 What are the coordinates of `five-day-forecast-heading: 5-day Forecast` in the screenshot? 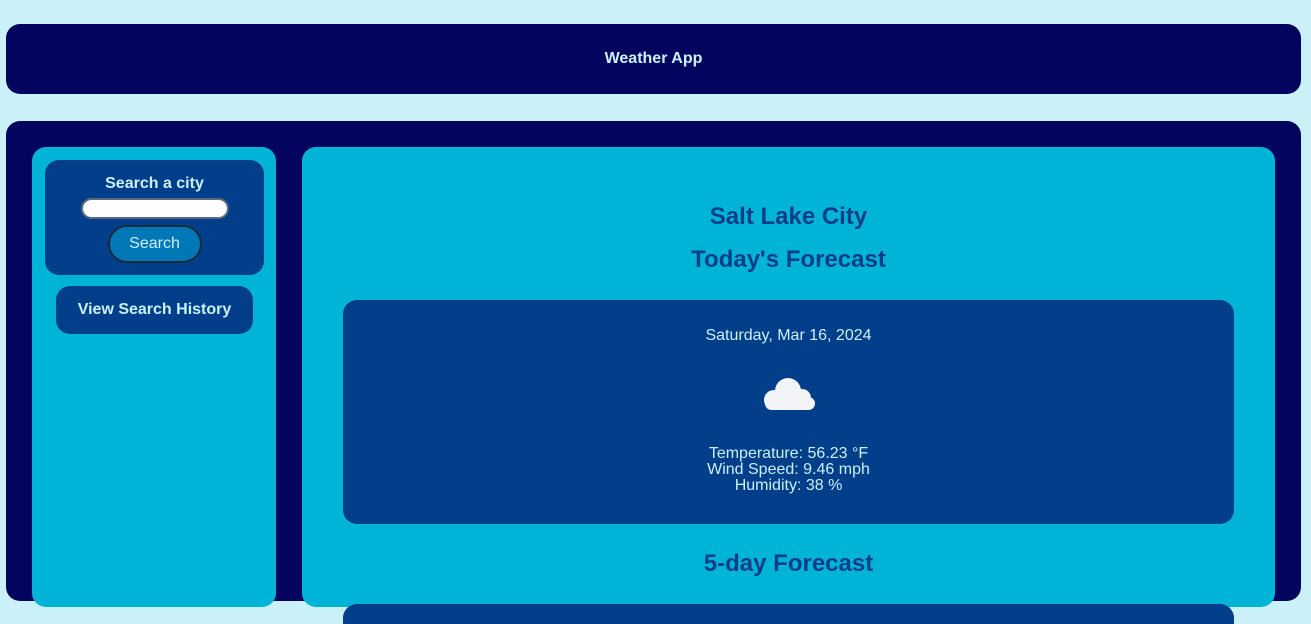 It's located at (788, 563).